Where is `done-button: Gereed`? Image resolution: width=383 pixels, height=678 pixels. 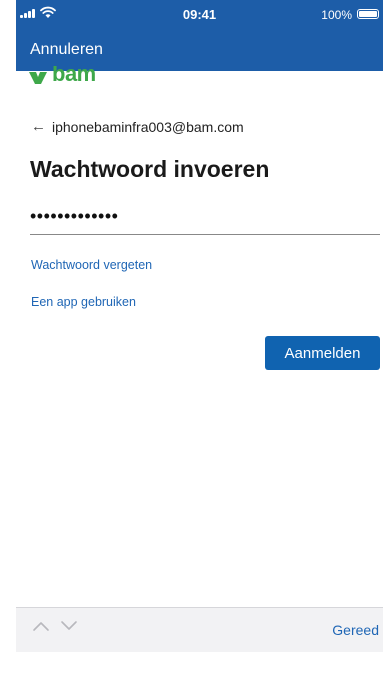 done-button: Gereed is located at coordinates (355, 630).